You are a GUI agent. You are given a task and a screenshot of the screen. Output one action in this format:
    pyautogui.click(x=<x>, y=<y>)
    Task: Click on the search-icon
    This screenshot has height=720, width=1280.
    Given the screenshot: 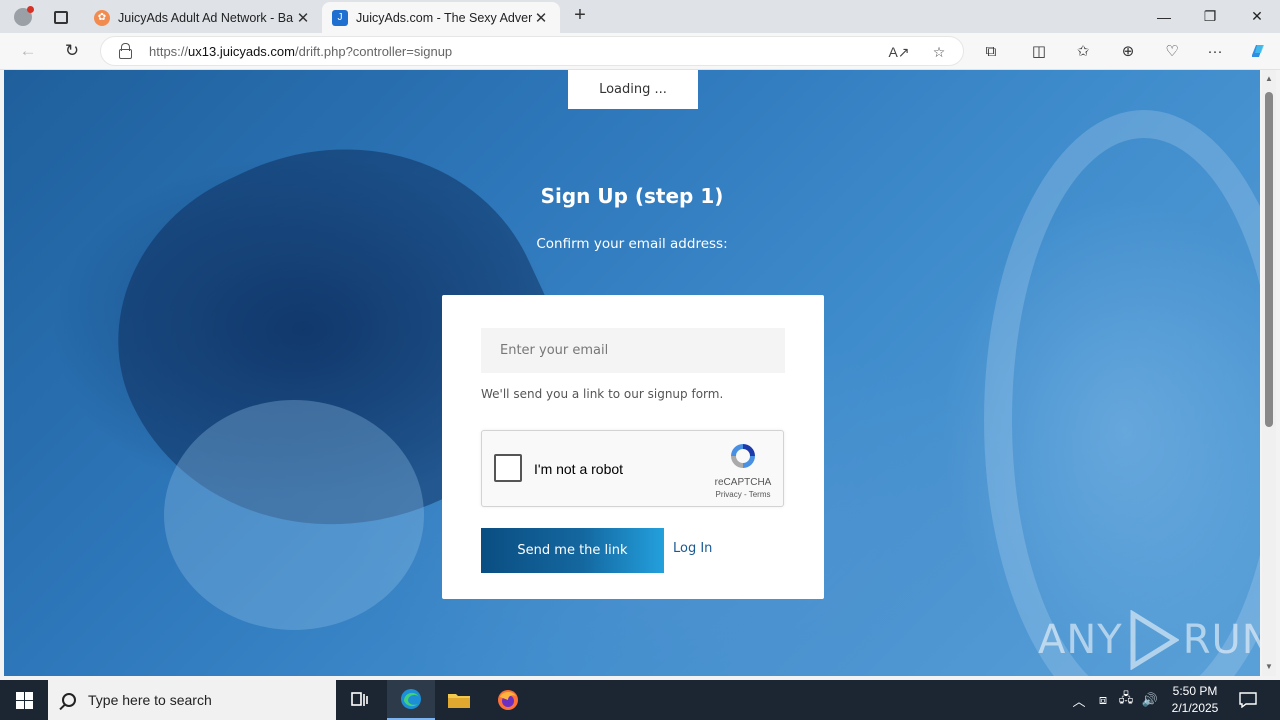 What is the action you would take?
    pyautogui.click(x=69, y=700)
    